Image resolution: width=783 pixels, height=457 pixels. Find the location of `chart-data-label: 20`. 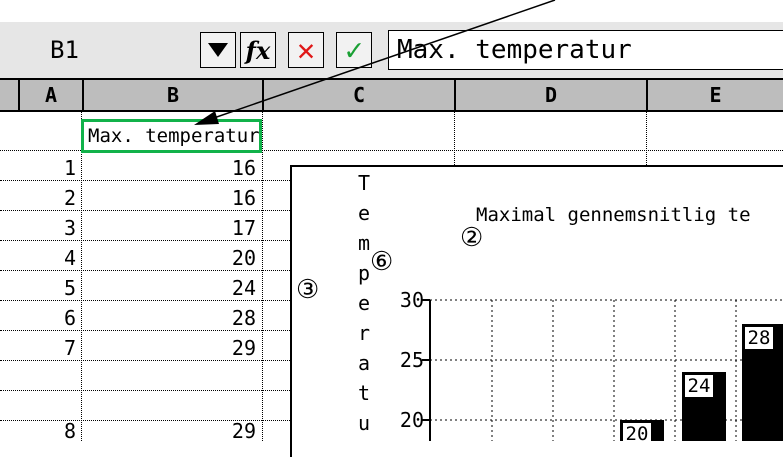

chart-data-label: 20 is located at coordinates (637, 432).